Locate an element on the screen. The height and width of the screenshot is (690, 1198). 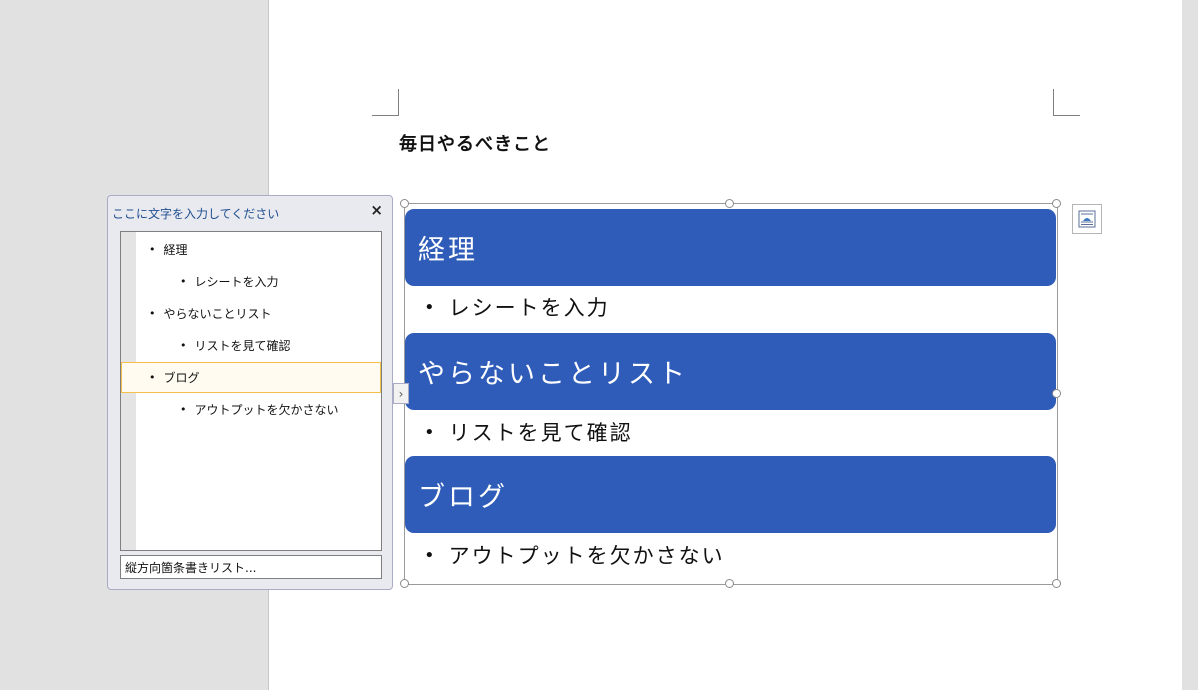
smartart-subitem-2: • リストを見て確認 is located at coordinates (528, 432).